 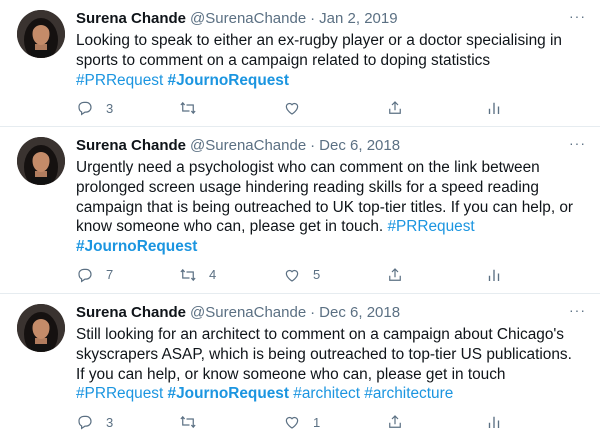 I want to click on tweet-date: Jan 2, 2019, so click(x=358, y=19).